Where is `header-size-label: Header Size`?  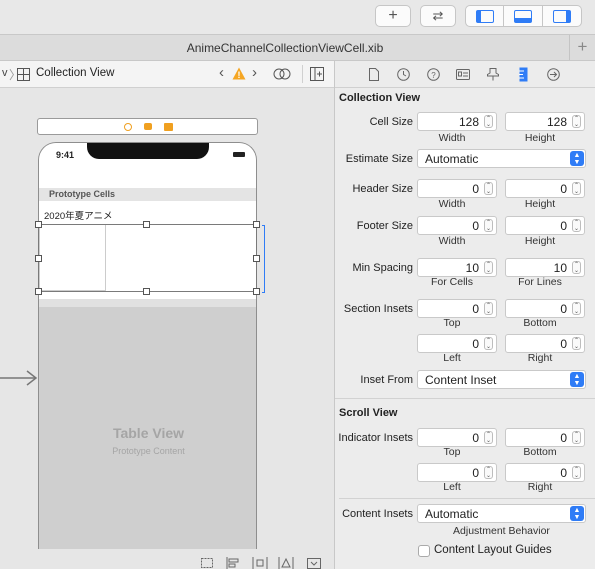 header-size-label: Header Size is located at coordinates (382, 189).